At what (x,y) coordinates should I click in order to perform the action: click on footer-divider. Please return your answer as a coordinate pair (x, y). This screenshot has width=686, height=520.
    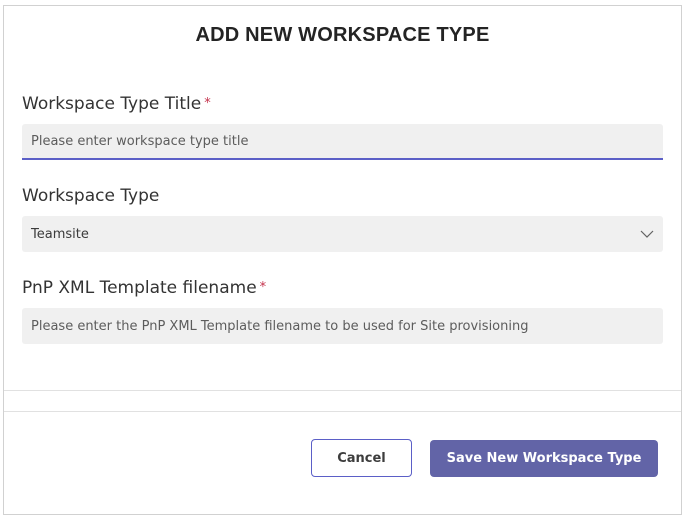
    Looking at the image, I should click on (342, 411).